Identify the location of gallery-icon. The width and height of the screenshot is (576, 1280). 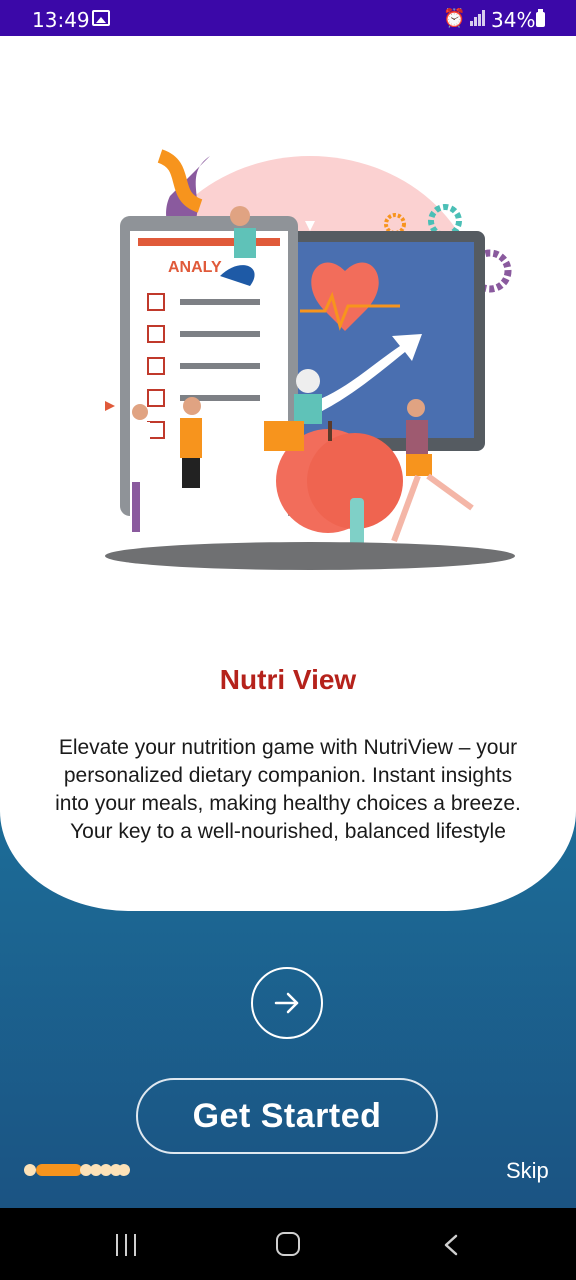
(101, 18).